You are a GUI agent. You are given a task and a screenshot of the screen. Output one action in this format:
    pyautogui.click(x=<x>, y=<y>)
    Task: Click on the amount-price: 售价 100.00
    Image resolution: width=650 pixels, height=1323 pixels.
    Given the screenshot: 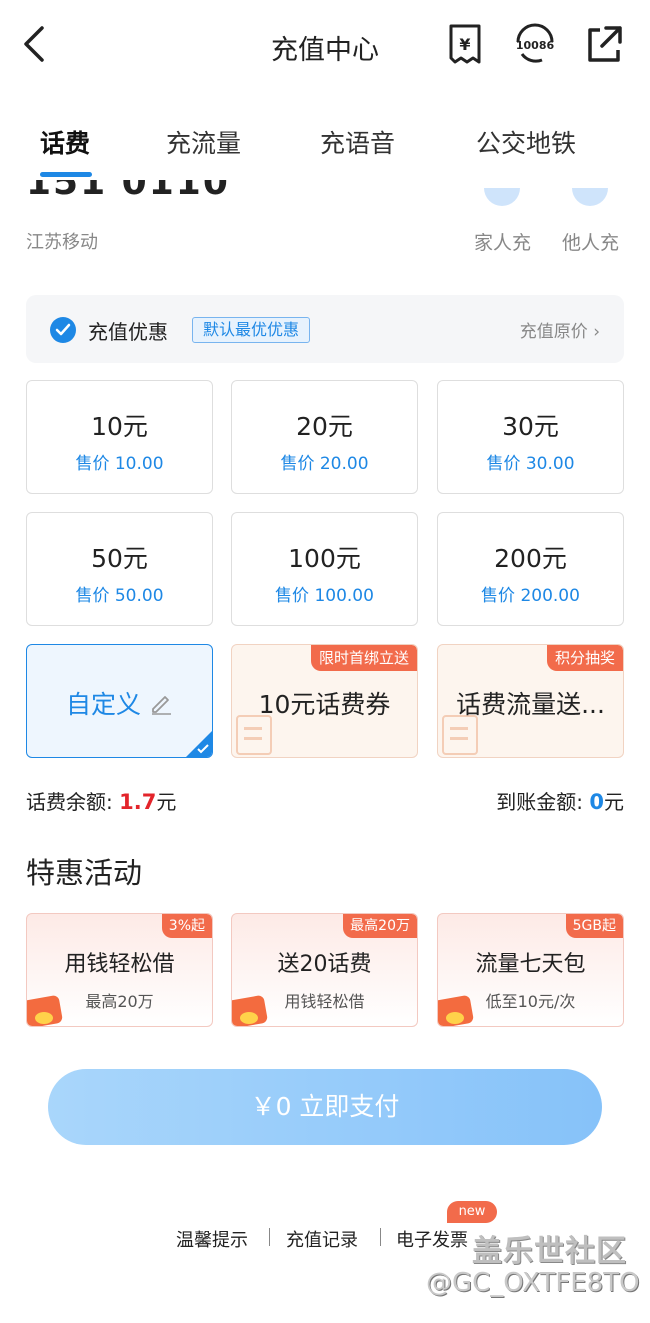 What is the action you would take?
    pyautogui.click(x=324, y=596)
    